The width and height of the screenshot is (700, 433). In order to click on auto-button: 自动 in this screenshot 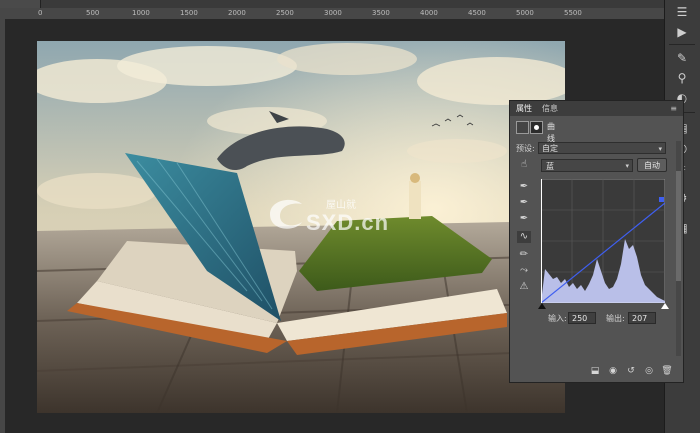, I will do `click(652, 165)`.